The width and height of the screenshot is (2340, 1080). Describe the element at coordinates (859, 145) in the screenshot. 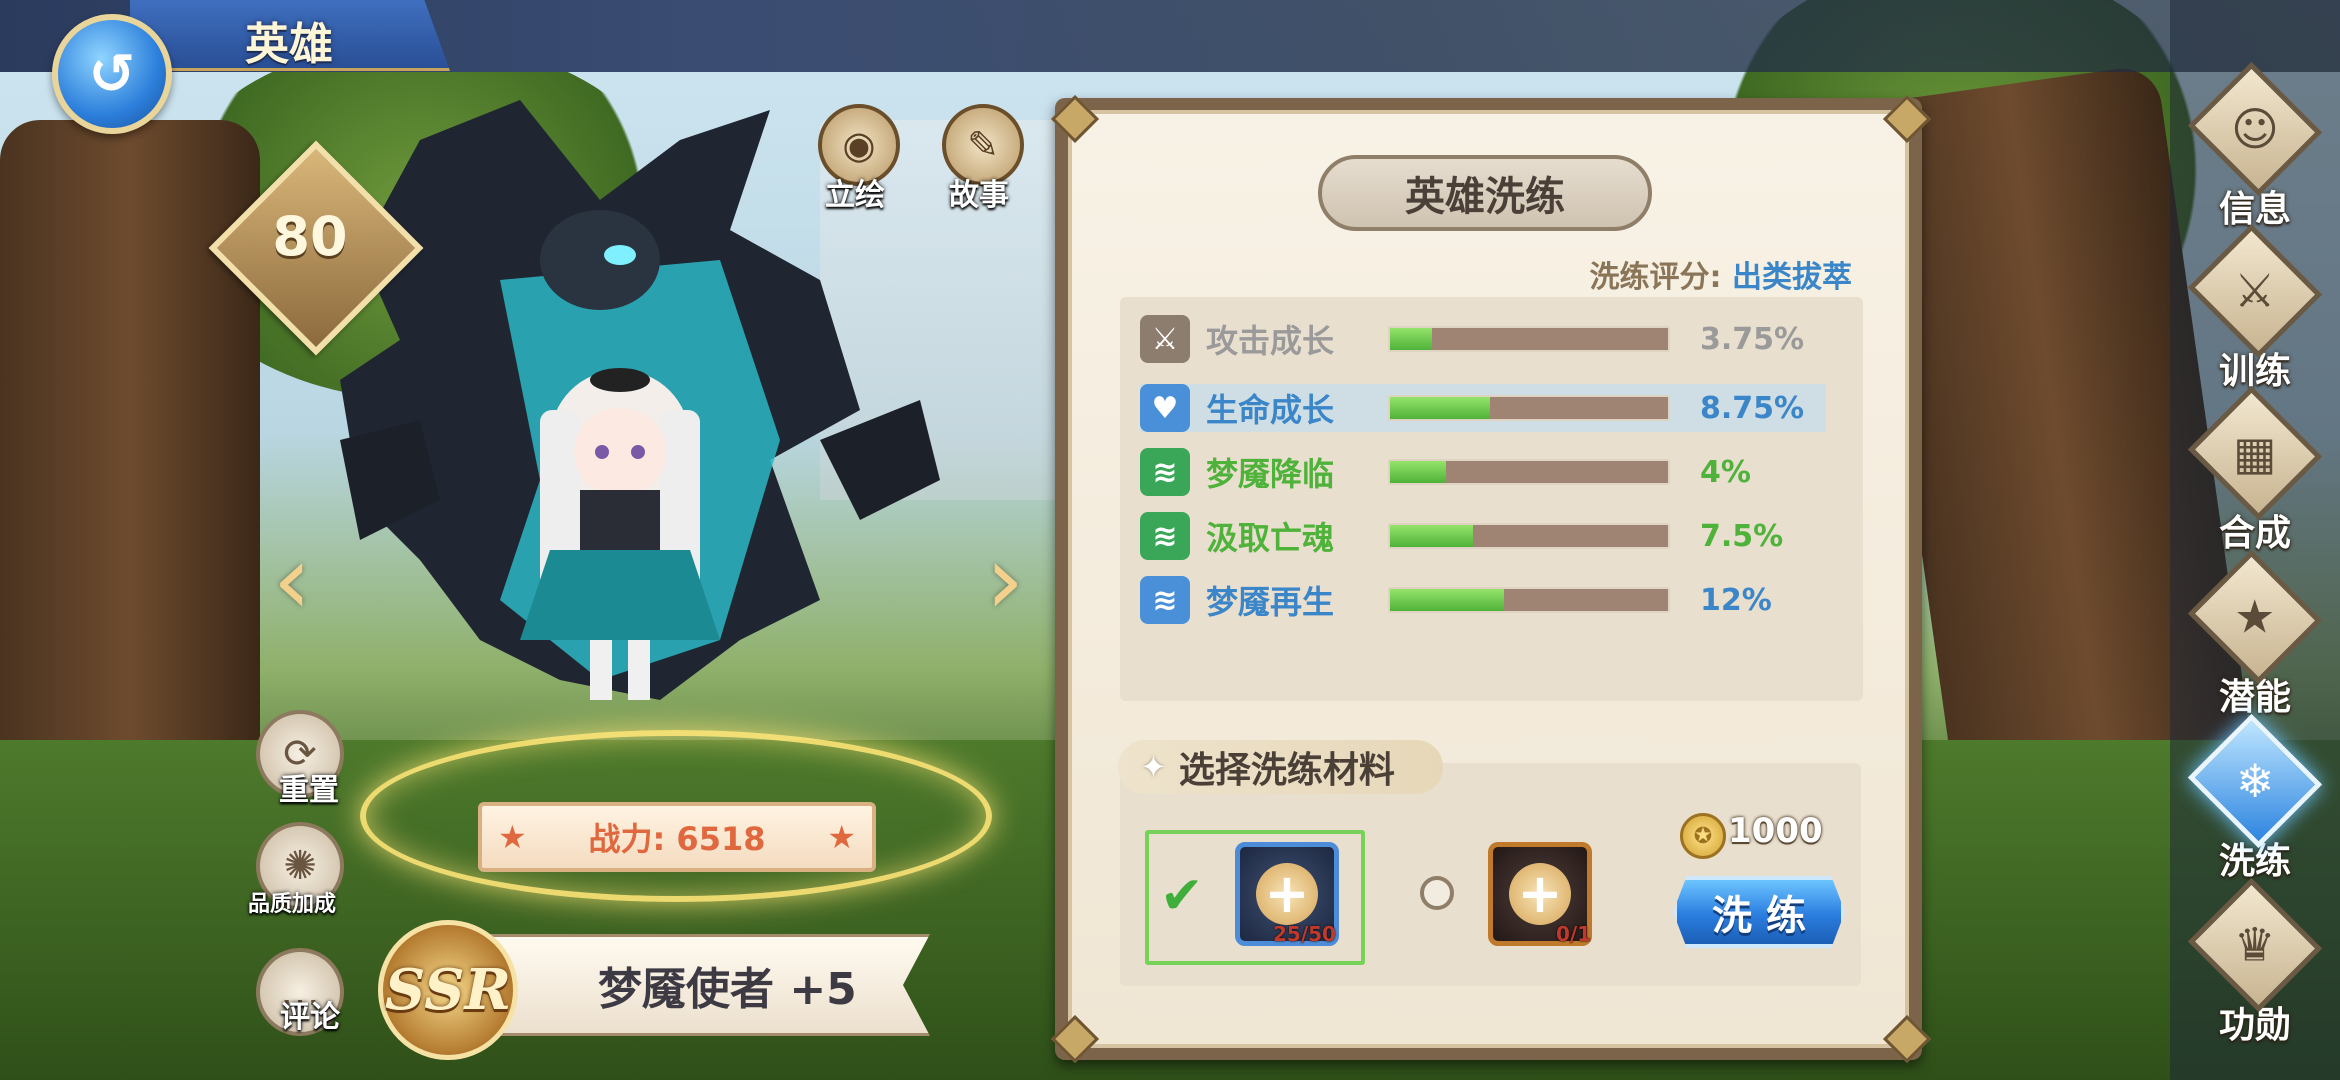

I see `eye-icon: ◉` at that location.